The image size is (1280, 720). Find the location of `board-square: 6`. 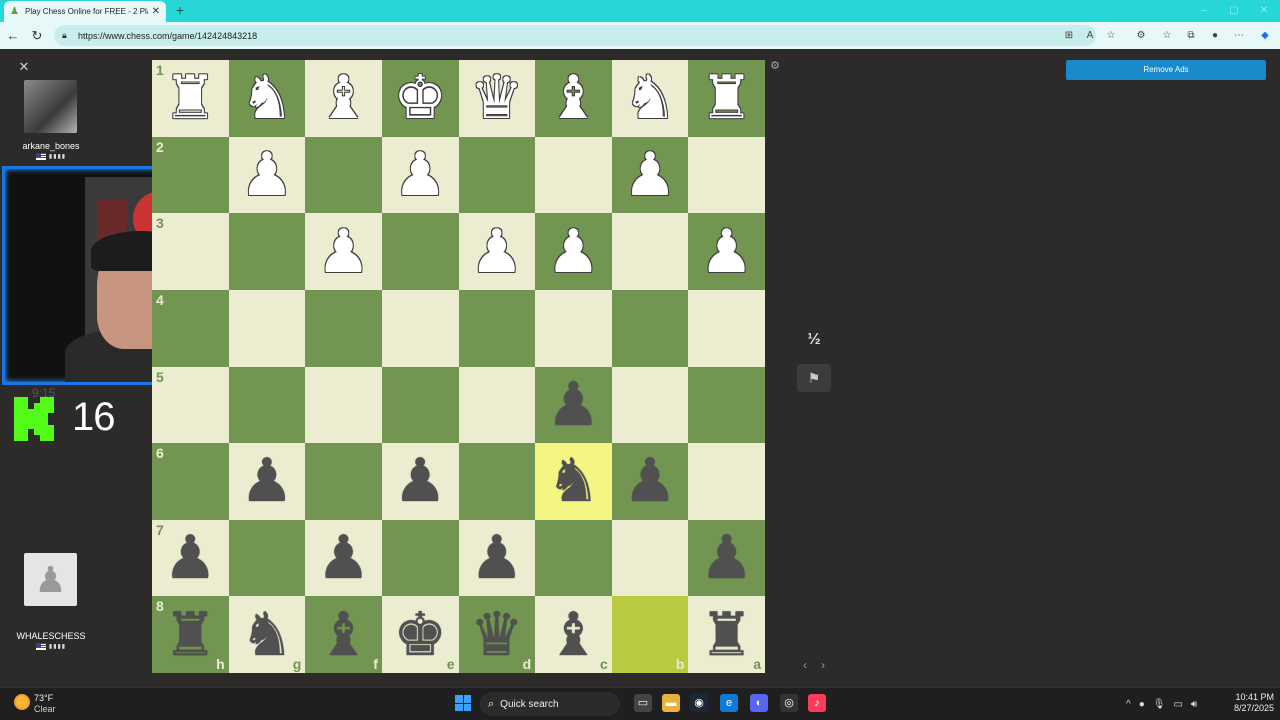

board-square: 6 is located at coordinates (190, 481).